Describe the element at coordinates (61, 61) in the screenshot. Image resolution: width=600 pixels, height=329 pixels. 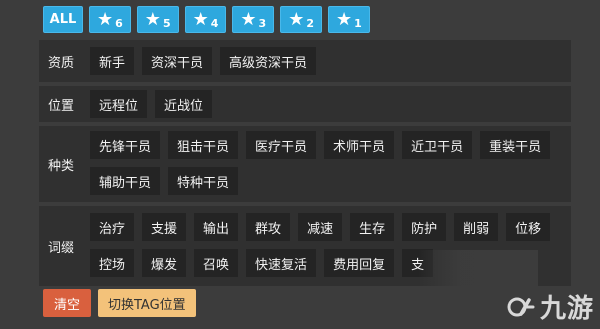
I see `qualification-label: 资质` at that location.